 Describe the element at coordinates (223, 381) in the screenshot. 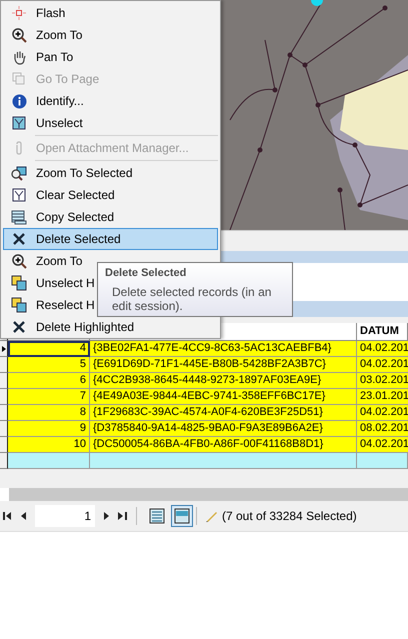

I see `table-cell: {4CC2B938-8645-4448-9273-1897AF03EA9E}` at that location.